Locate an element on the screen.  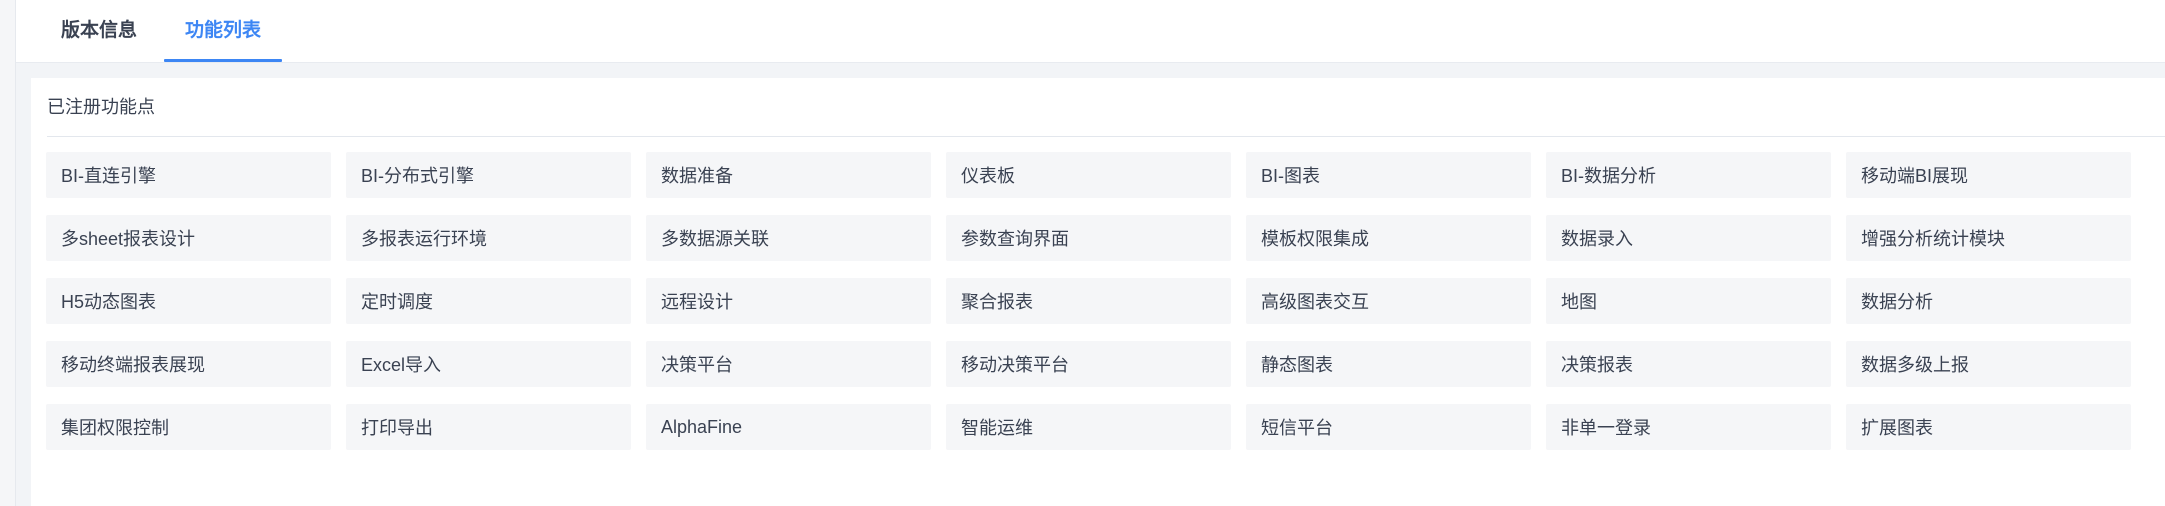
feature-item: 地图 is located at coordinates (1688, 301).